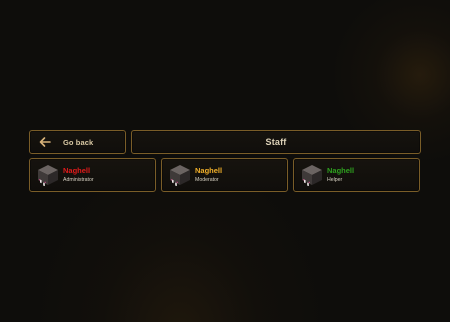 This screenshot has width=450, height=322. I want to click on staff-role: Moderator, so click(207, 179).